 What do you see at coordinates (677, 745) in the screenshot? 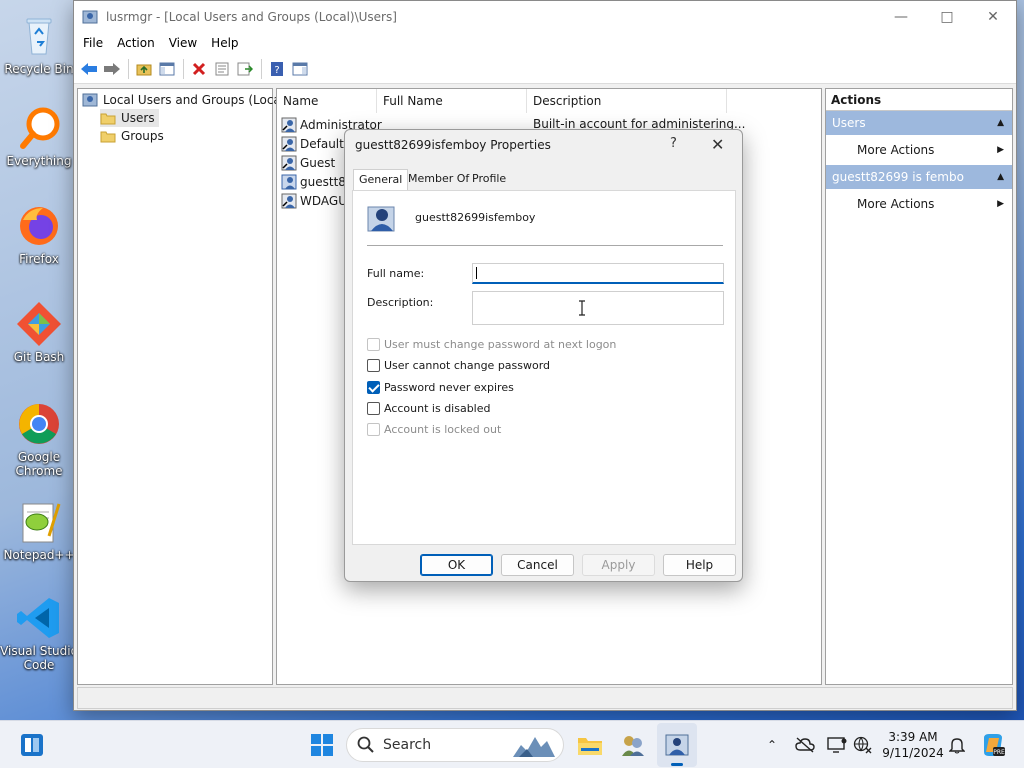
I see `taskbar-lusrmgr-active` at bounding box center [677, 745].